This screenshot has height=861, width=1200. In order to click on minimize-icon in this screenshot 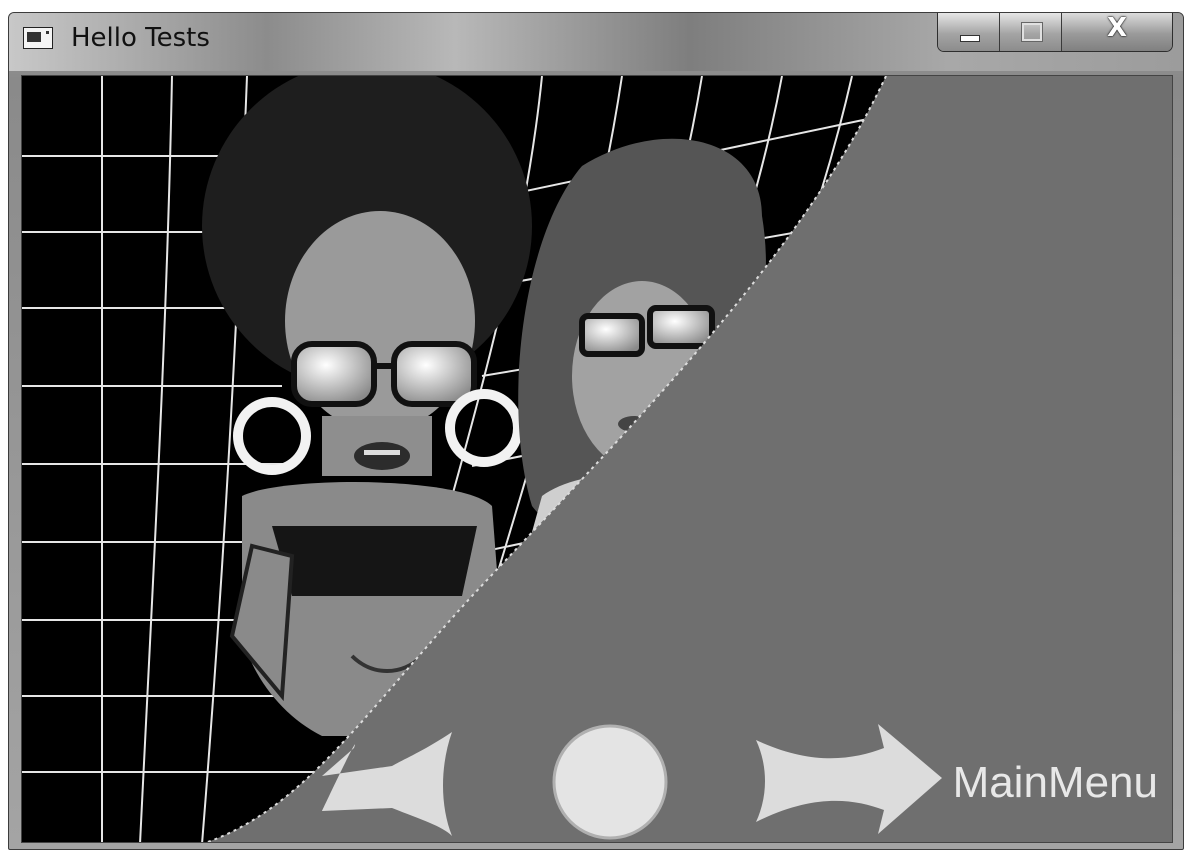, I will do `click(970, 38)`.